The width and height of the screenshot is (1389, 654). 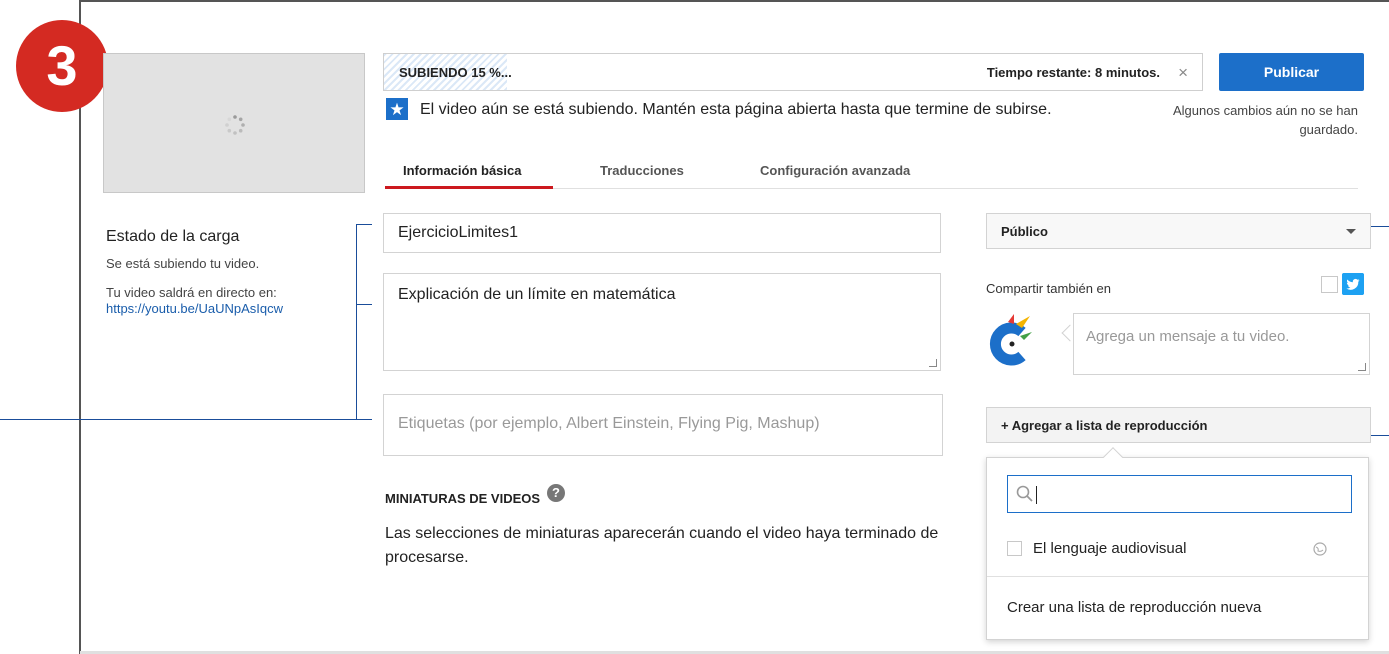 What do you see at coordinates (1010, 340) in the screenshot?
I see `channel-avatar` at bounding box center [1010, 340].